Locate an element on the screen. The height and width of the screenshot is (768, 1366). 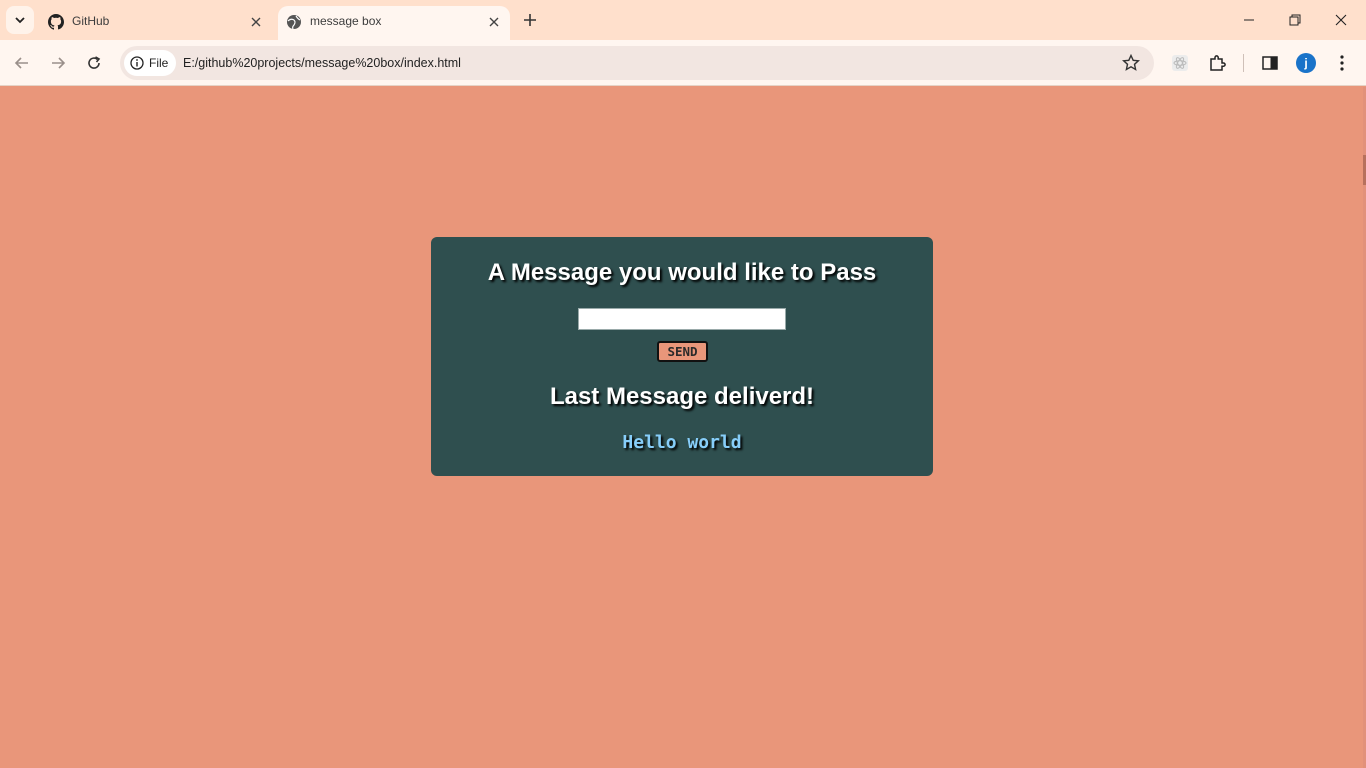
page-title: A Message you would like to Pass is located at coordinates (682, 272).